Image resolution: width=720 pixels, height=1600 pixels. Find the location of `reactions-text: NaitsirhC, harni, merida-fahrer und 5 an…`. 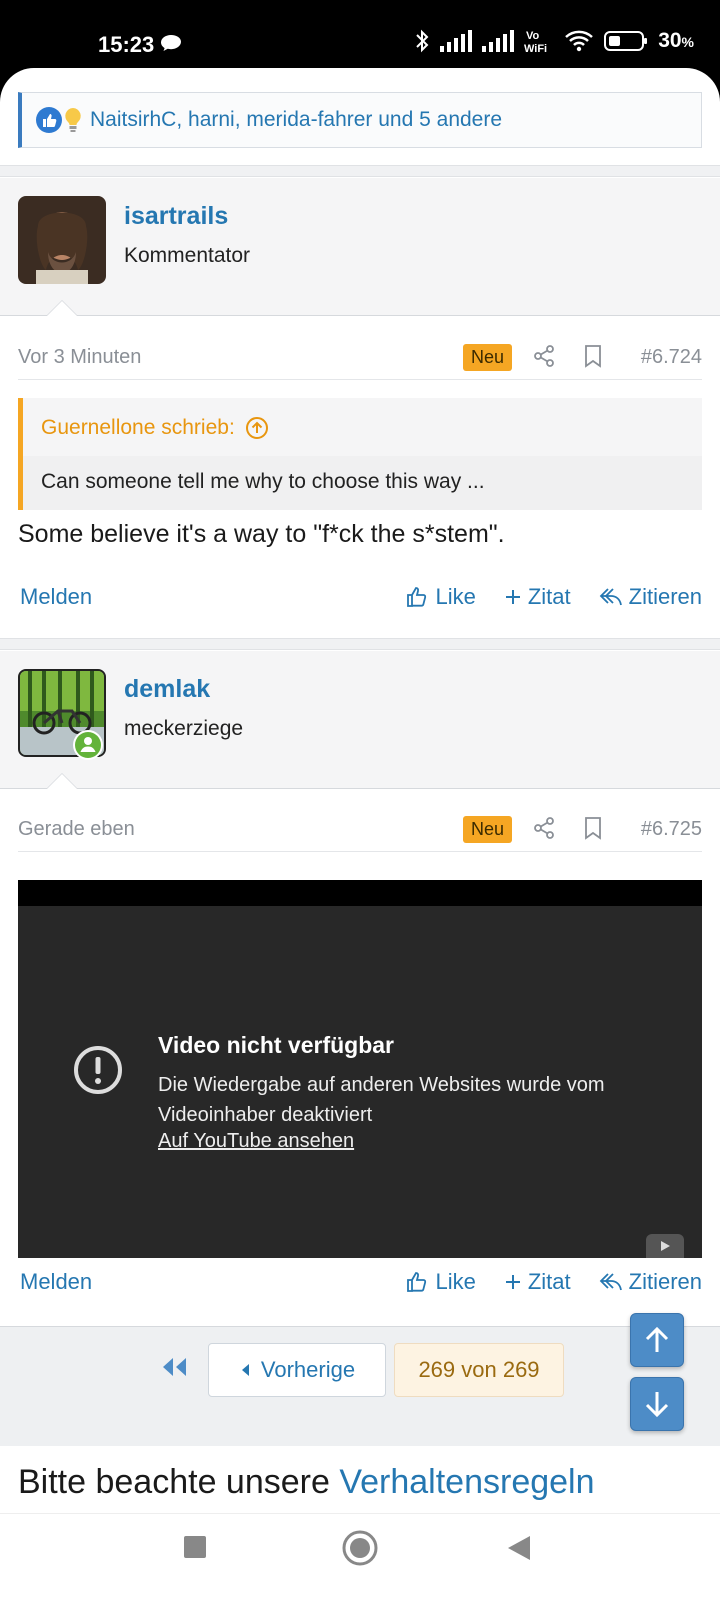

reactions-text: NaitsirhC, harni, merida-fahrer und 5 an… is located at coordinates (296, 120).